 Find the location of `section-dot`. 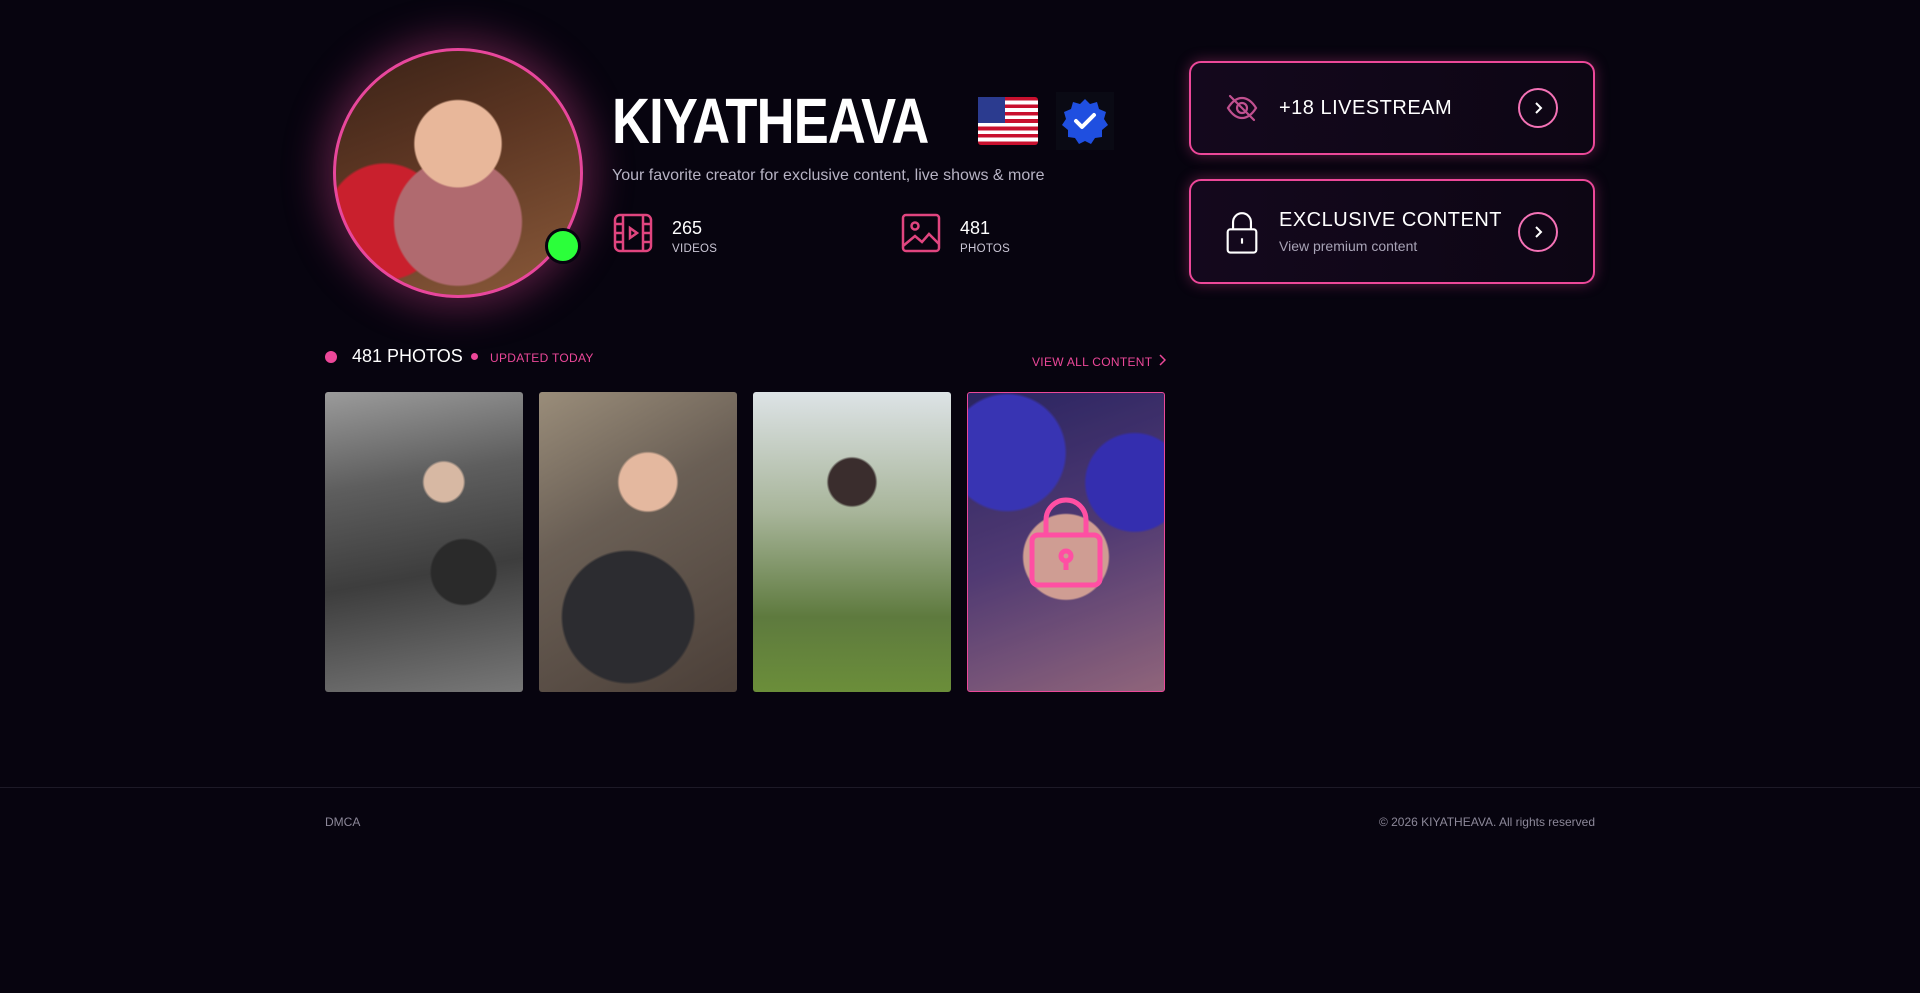

section-dot is located at coordinates (331, 357).